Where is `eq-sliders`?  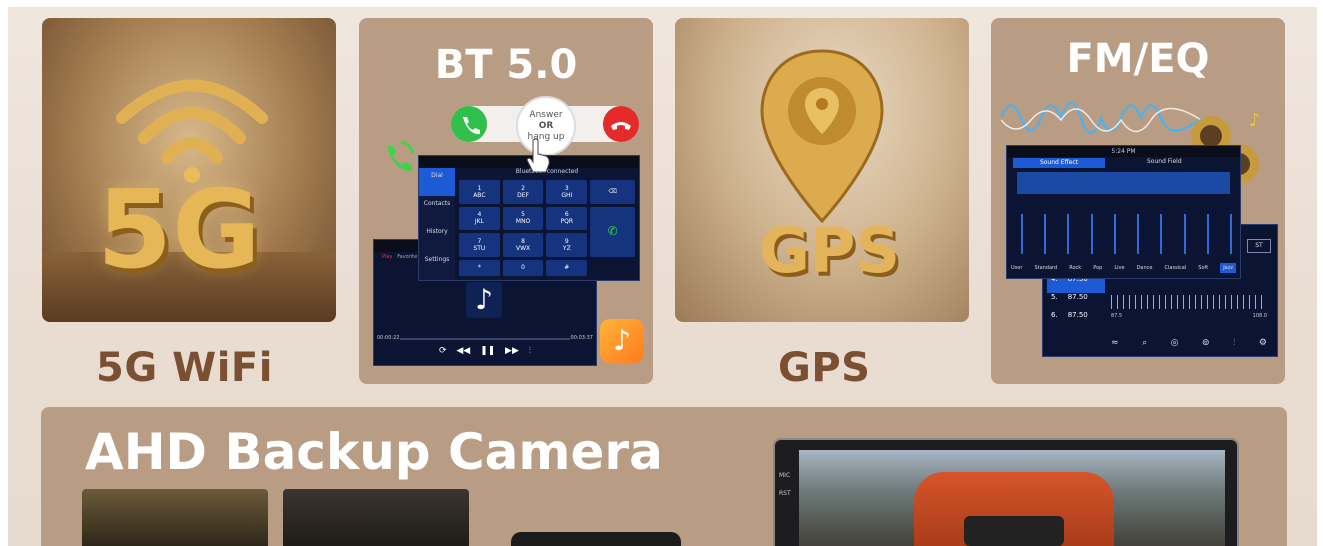
eq-sliders is located at coordinates (1126, 234).